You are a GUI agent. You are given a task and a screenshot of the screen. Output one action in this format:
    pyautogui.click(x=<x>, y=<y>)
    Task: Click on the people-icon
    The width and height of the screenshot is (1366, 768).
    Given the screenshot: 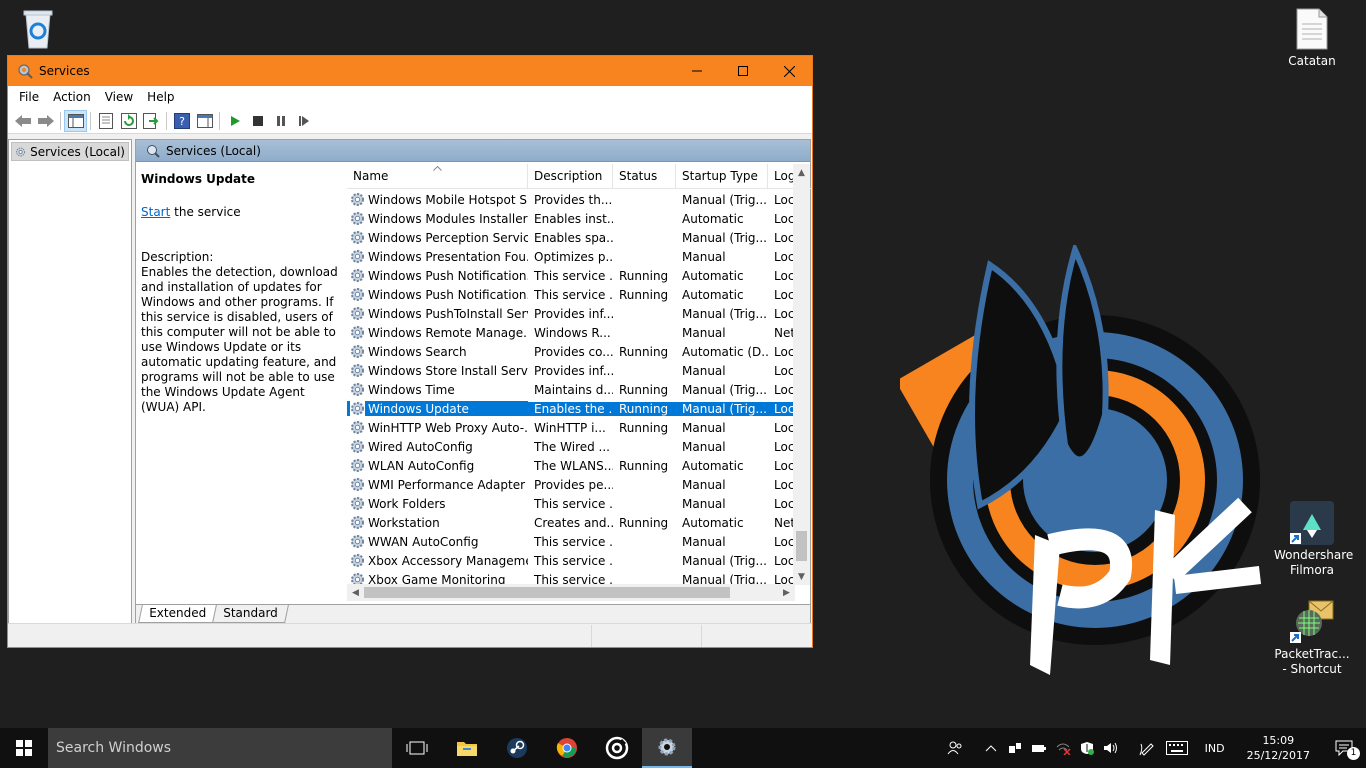 What is the action you would take?
    pyautogui.click(x=955, y=748)
    